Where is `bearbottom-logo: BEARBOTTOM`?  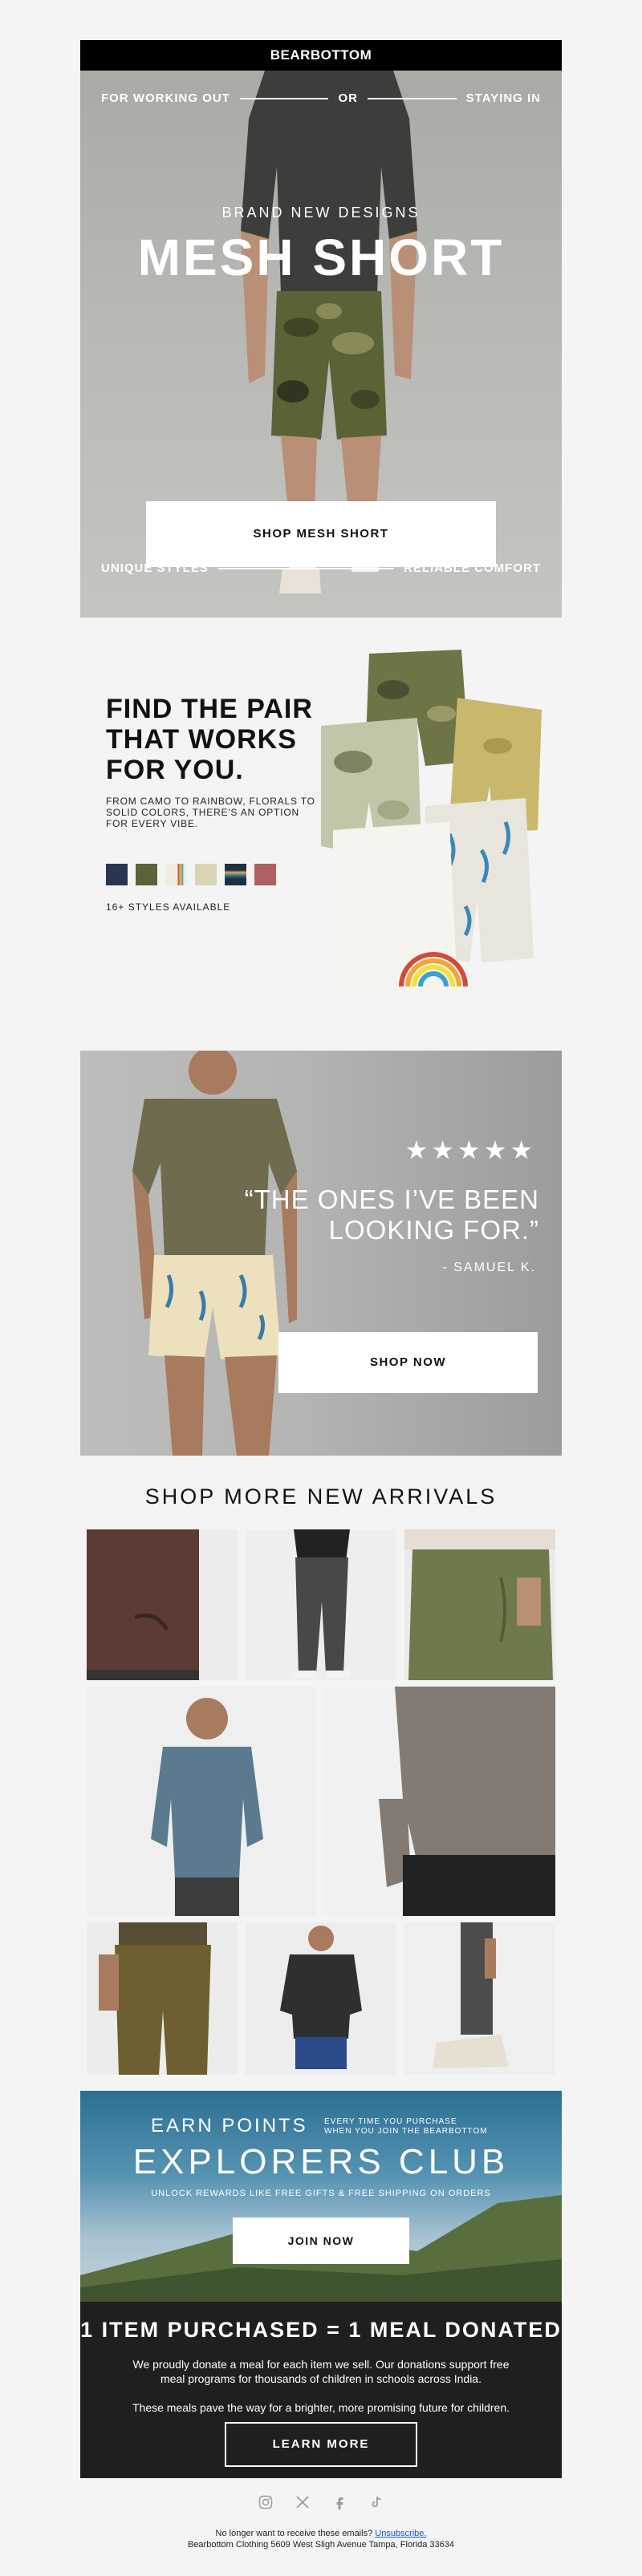
bearbottom-logo: BEARBOTTOM is located at coordinates (321, 55).